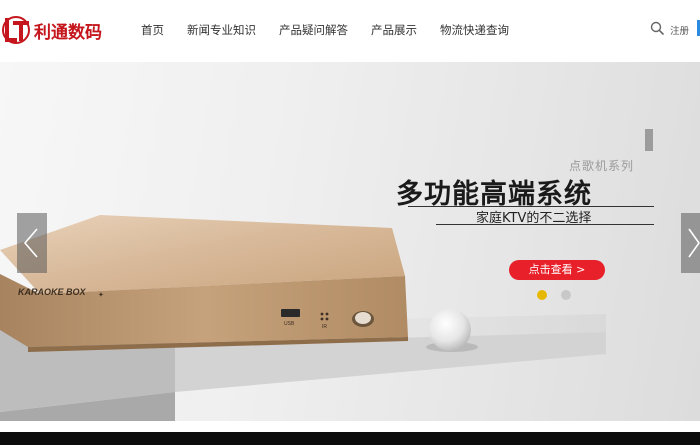  Describe the element at coordinates (694, 243) in the screenshot. I see `chevron-right-icon` at that location.